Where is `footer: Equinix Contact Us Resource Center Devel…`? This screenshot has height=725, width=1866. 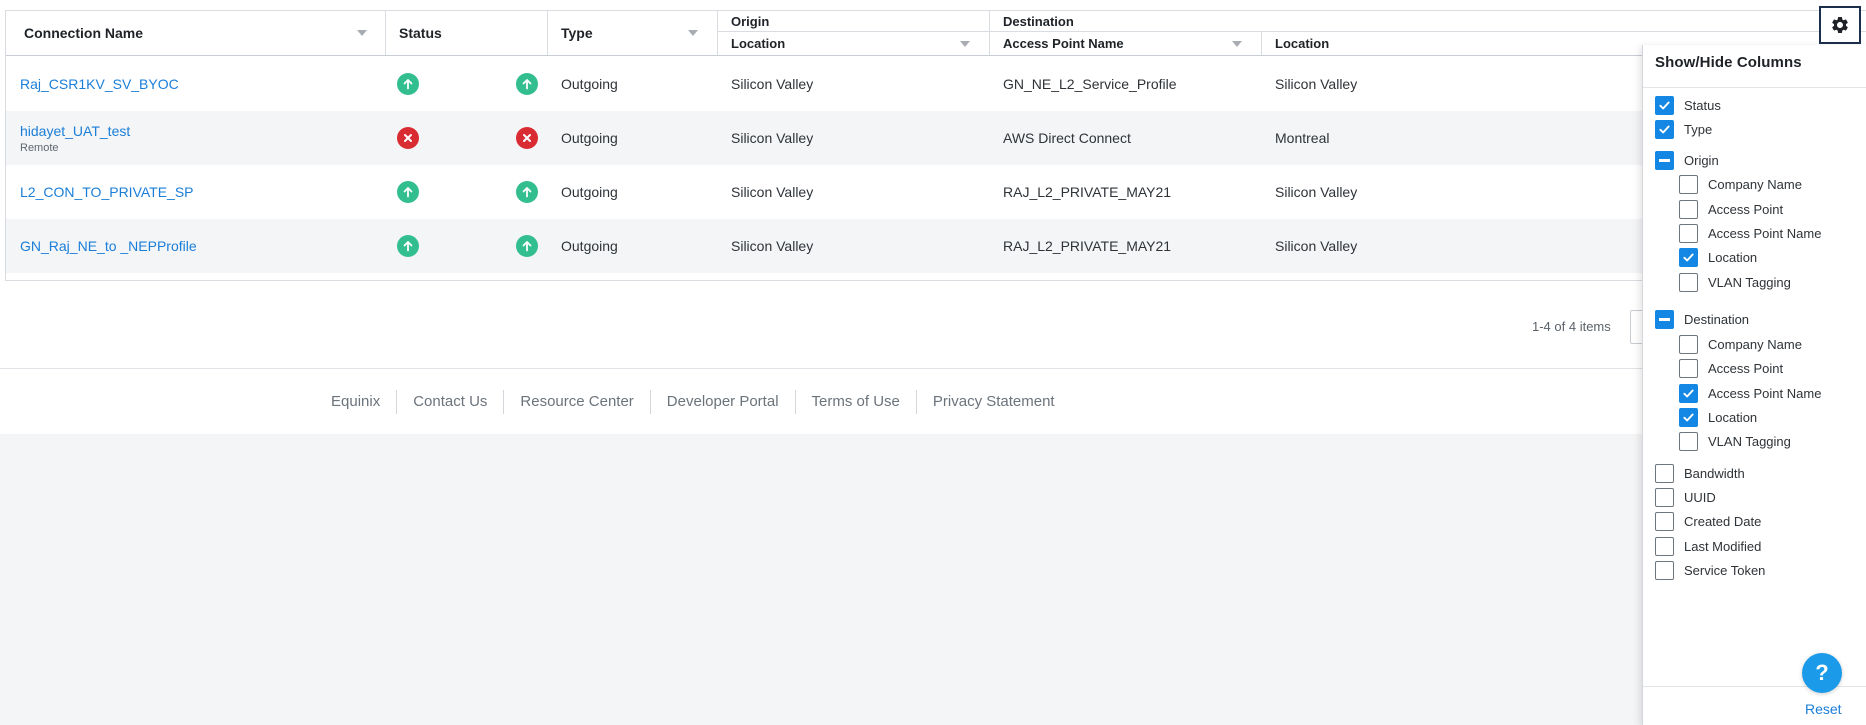 footer: Equinix Contact Us Resource Center Devel… is located at coordinates (933, 401).